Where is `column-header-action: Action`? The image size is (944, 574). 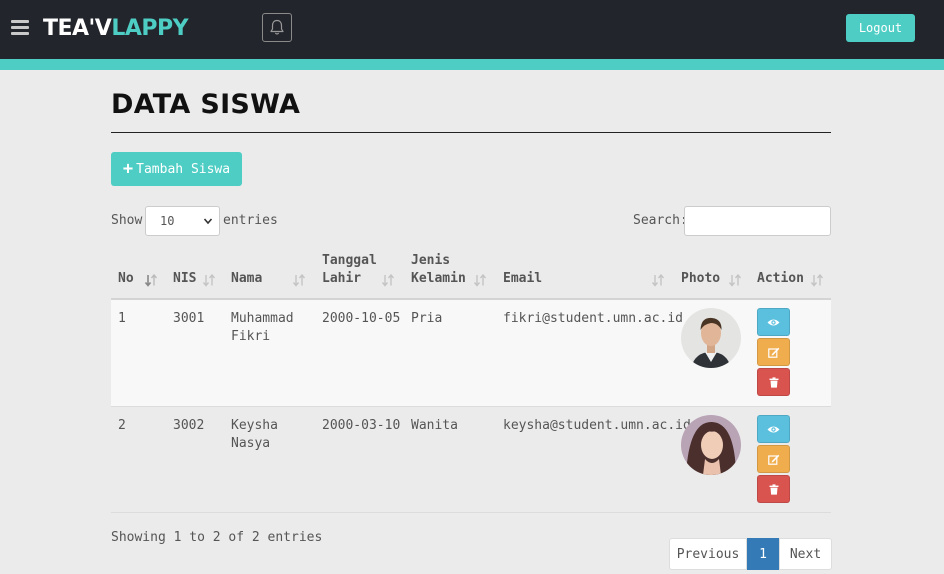
column-header-action: Action is located at coordinates (793, 274).